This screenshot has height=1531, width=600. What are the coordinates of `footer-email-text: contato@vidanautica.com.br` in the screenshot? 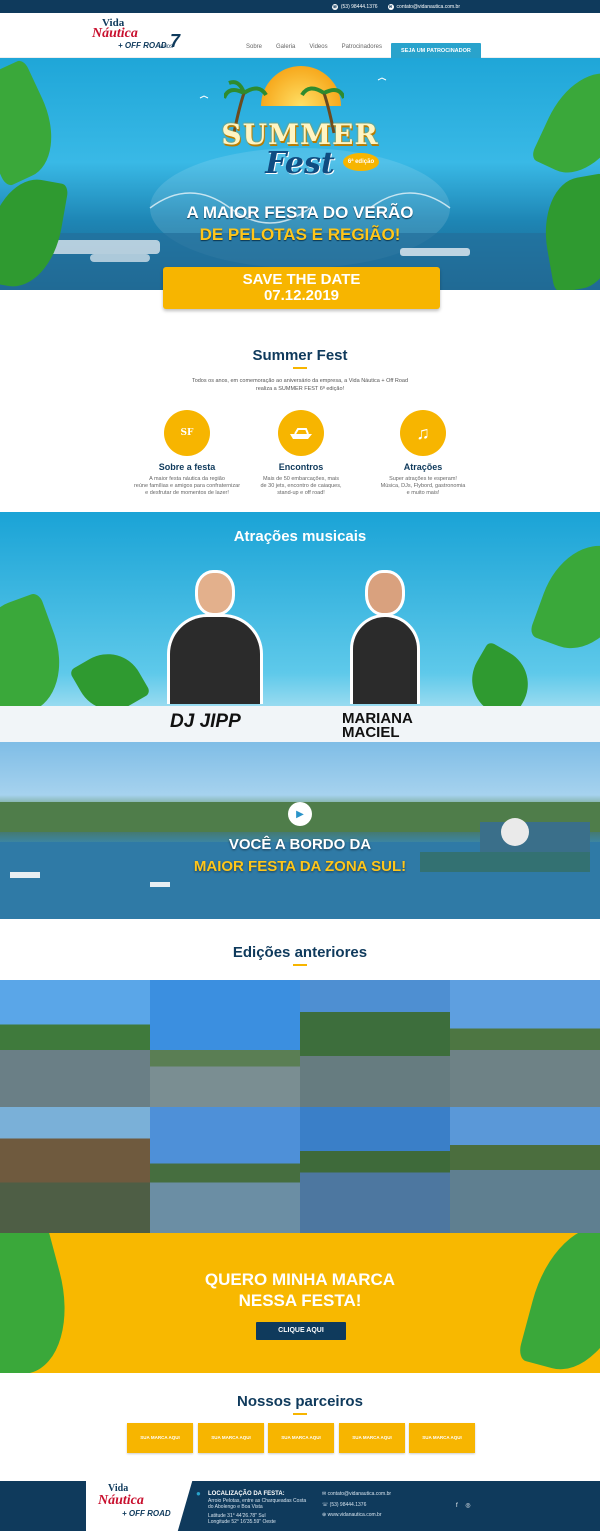 It's located at (359, 1494).